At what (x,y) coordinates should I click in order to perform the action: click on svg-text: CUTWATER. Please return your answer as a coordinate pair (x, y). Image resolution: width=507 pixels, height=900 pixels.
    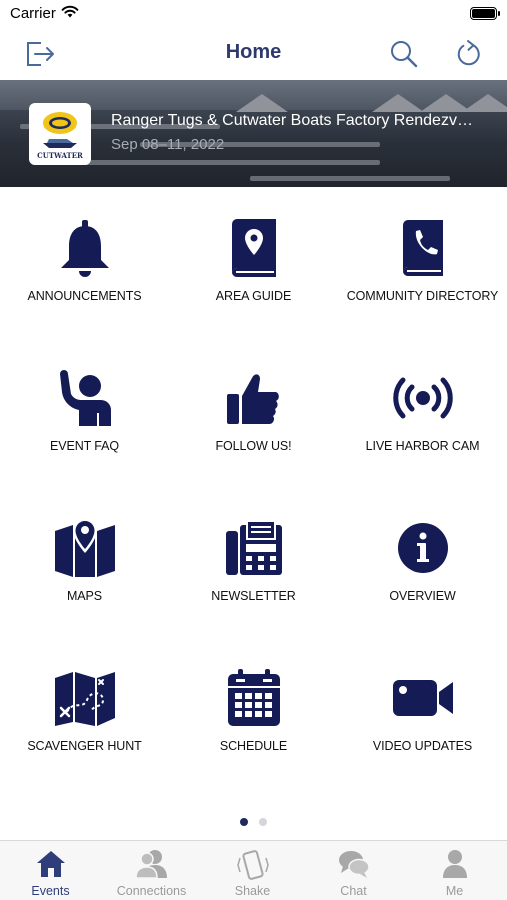
    Looking at the image, I should click on (60, 155).